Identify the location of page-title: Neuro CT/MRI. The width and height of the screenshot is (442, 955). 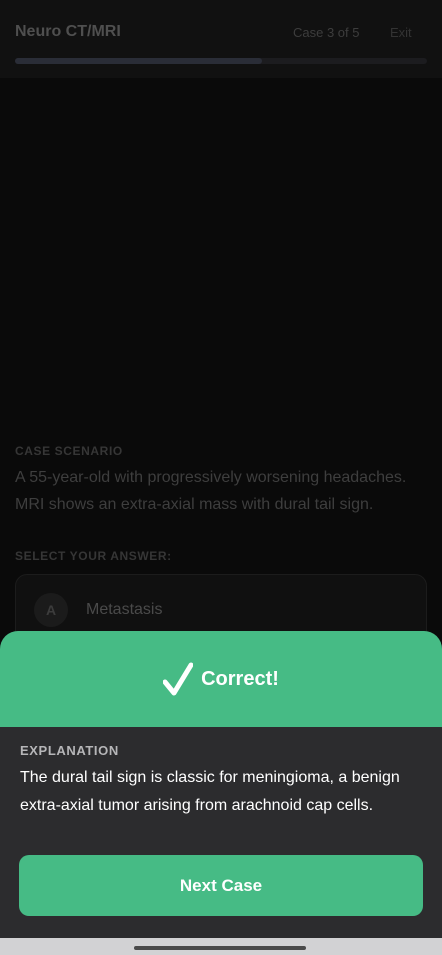
(68, 31).